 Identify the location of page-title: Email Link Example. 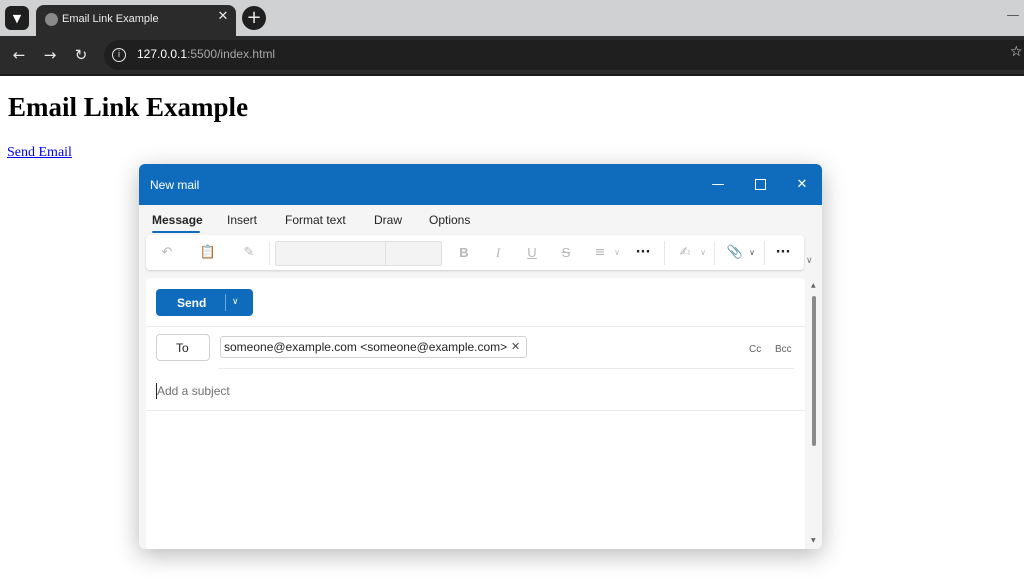
(128, 107).